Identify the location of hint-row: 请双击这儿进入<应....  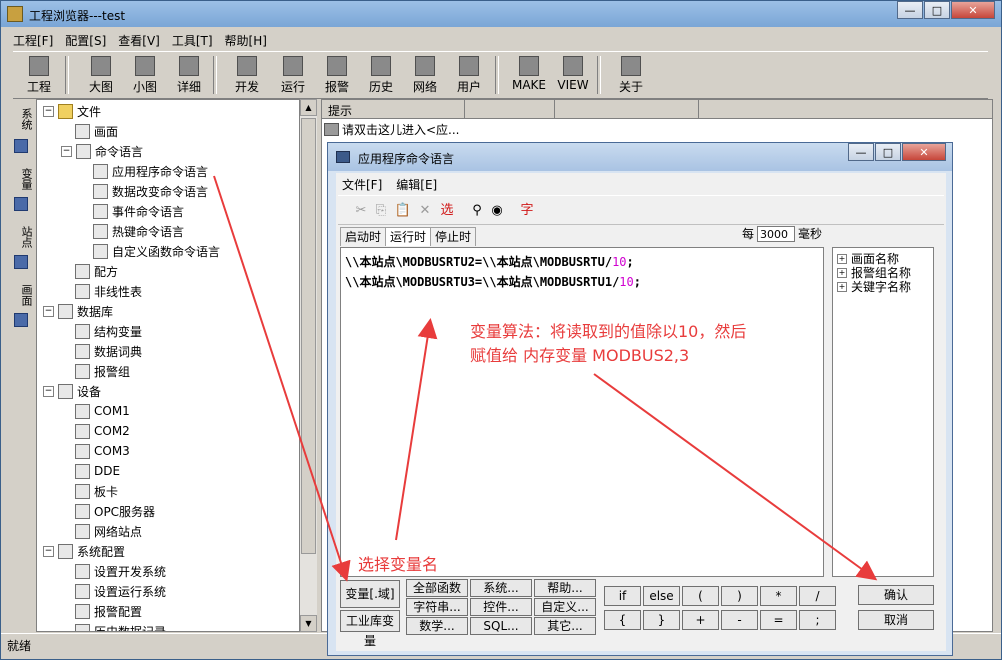
(392, 129).